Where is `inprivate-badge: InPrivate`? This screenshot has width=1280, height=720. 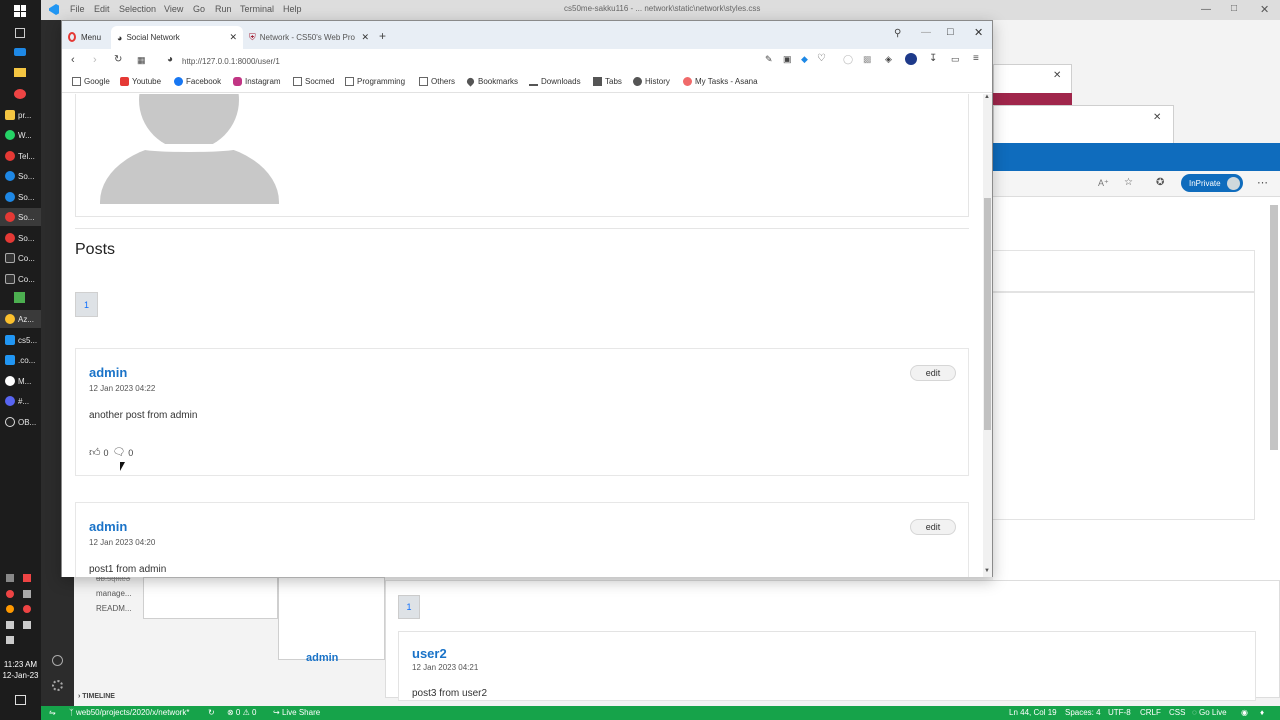 inprivate-badge: InPrivate is located at coordinates (1212, 183).